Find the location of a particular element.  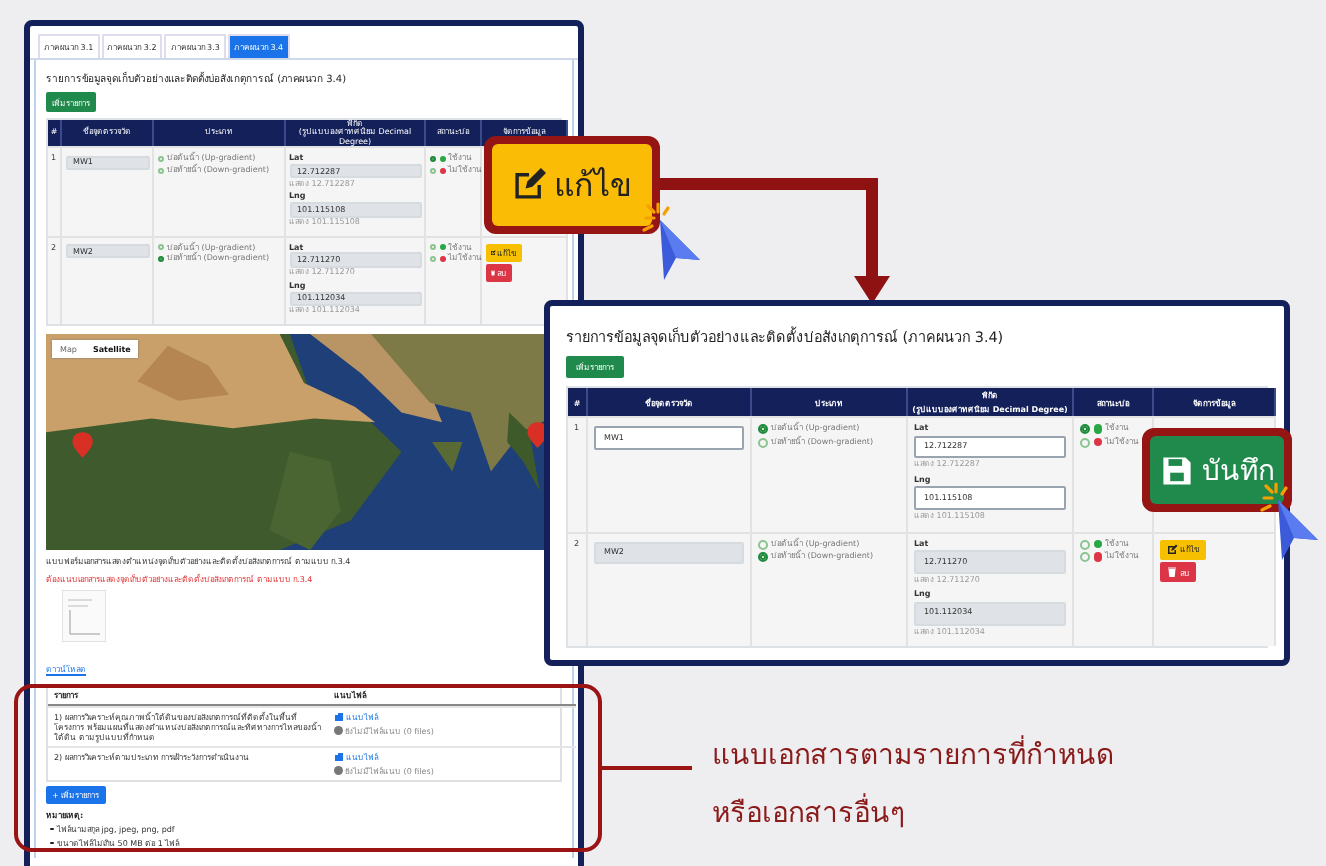

save-button: บันทึก is located at coordinates (1217, 470).